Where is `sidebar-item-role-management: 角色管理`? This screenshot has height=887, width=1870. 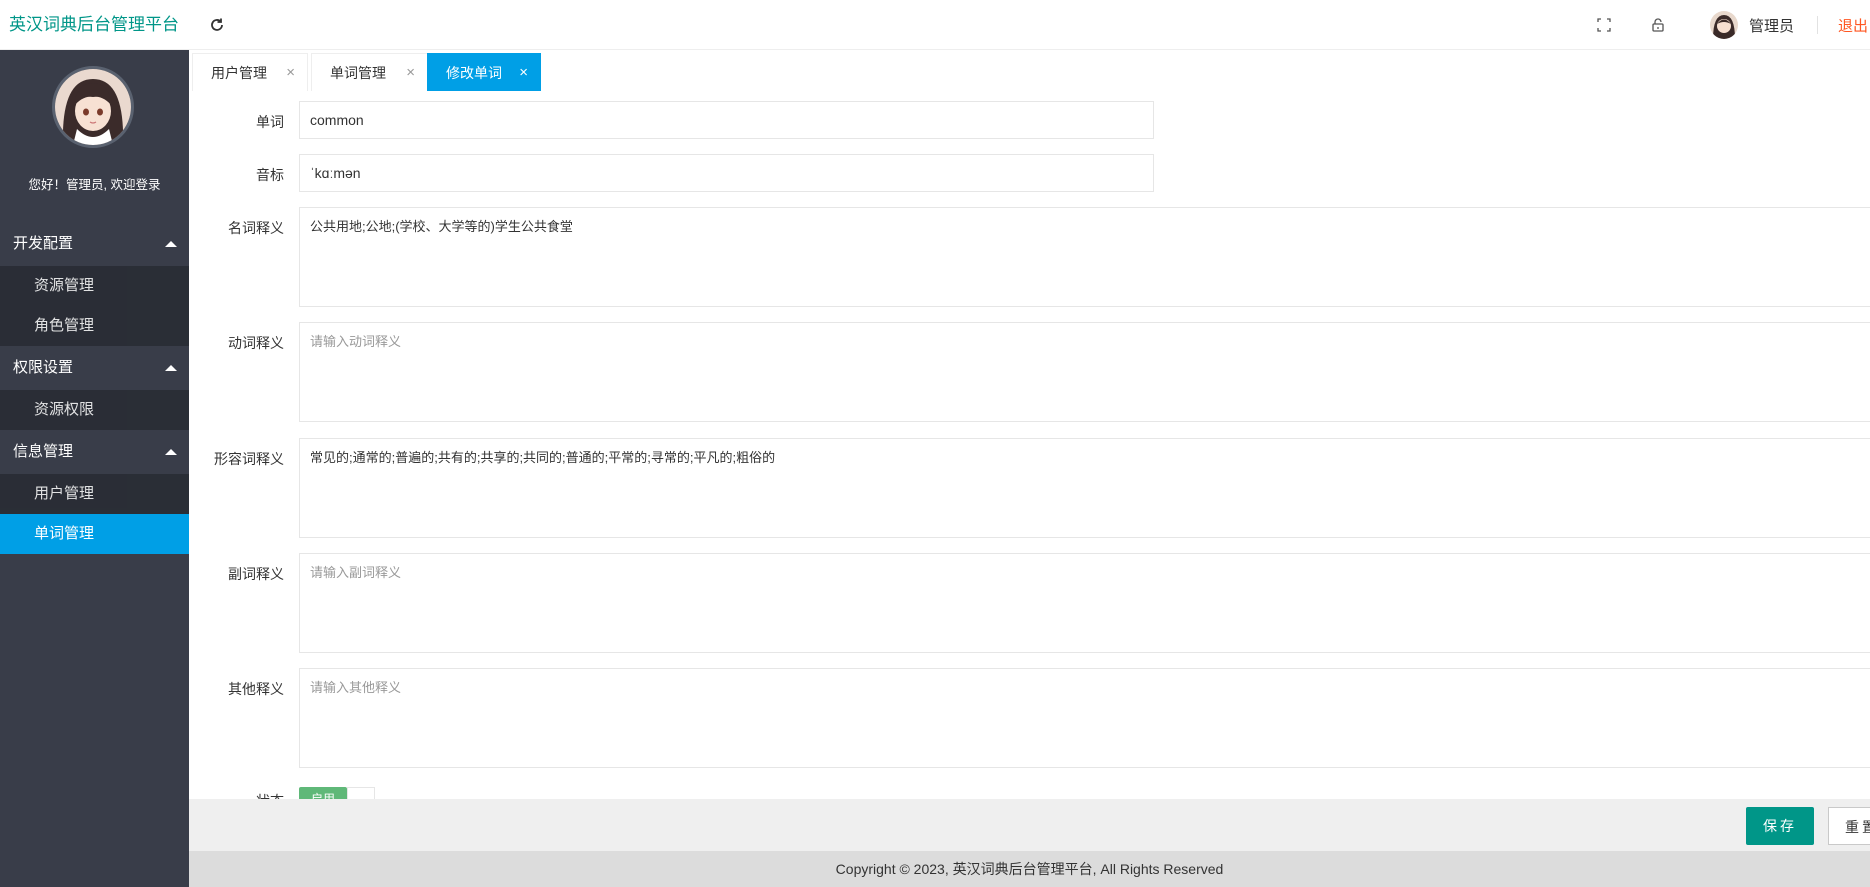
sidebar-item-role-management: 角色管理 is located at coordinates (94, 326).